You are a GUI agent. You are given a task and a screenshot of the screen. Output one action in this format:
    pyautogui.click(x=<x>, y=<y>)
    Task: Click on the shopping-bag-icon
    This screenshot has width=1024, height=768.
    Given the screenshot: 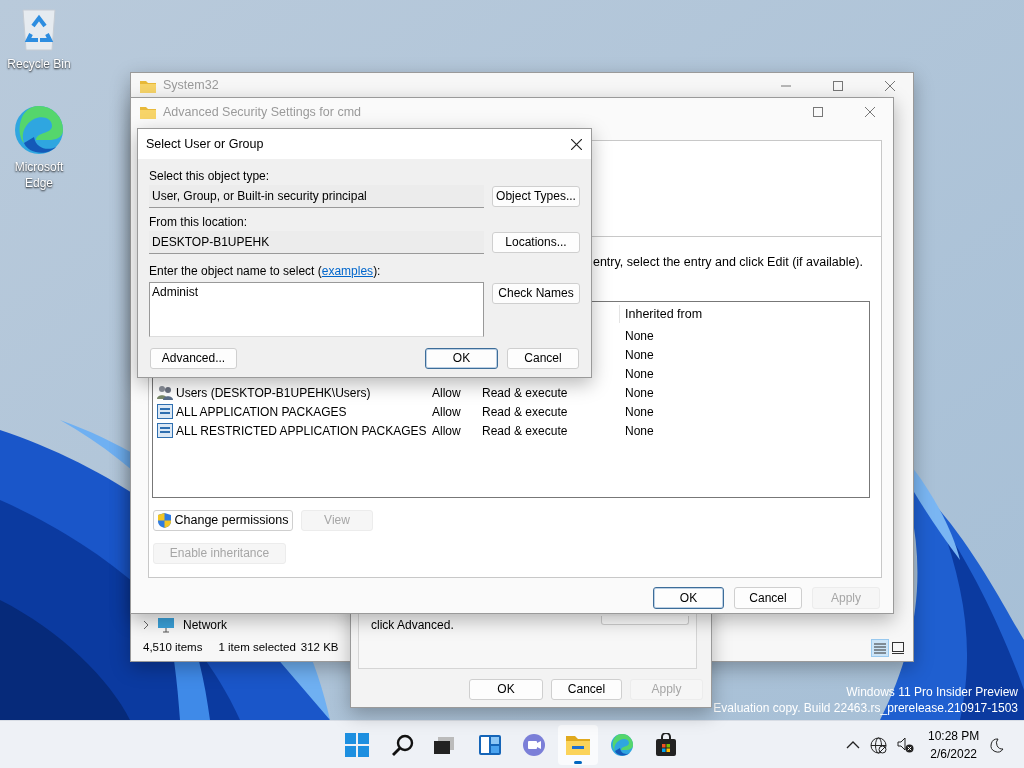 What is the action you would take?
    pyautogui.click(x=666, y=745)
    